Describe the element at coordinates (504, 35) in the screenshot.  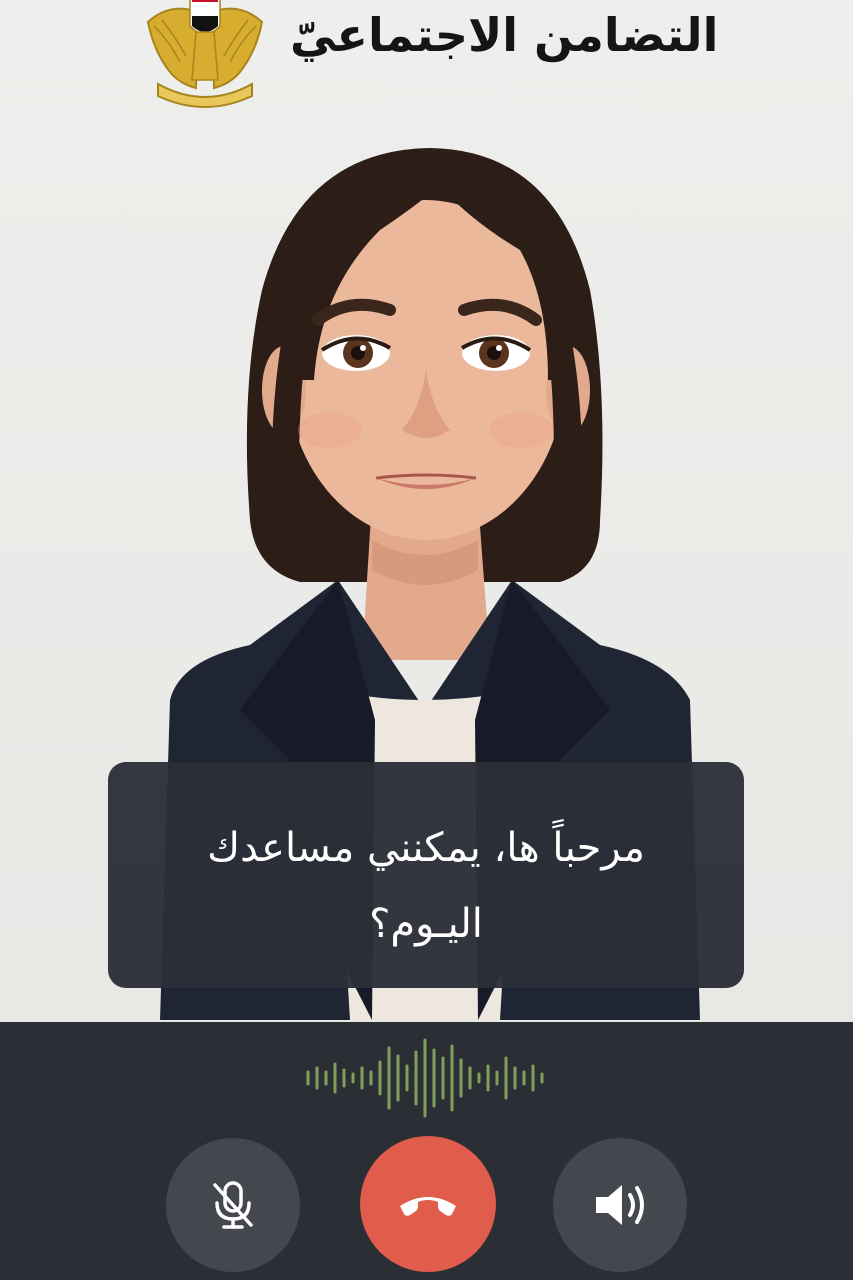
I see `page-title: التضامن الاجتماعيّ` at that location.